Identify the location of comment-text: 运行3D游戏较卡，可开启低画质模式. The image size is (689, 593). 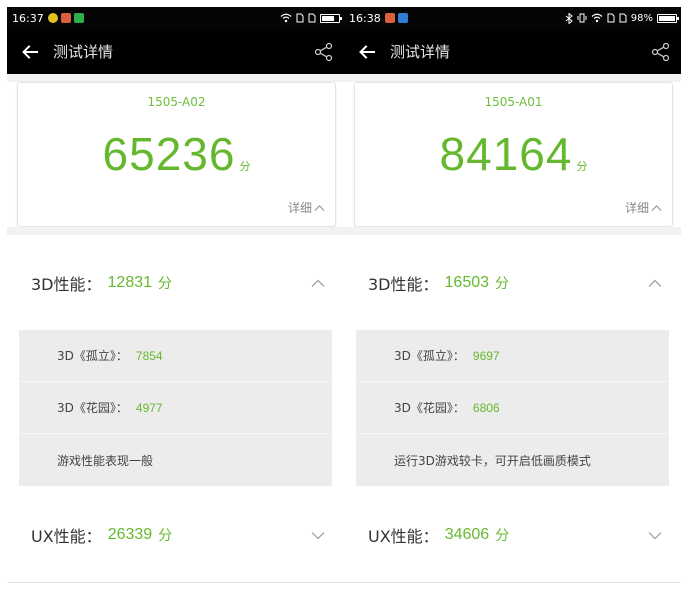
(492, 460).